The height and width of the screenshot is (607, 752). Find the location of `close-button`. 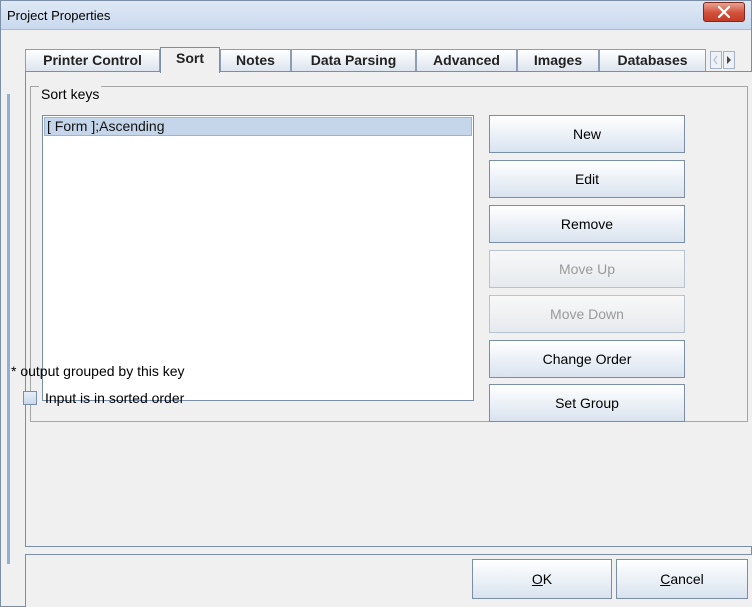

close-button is located at coordinates (724, 12).